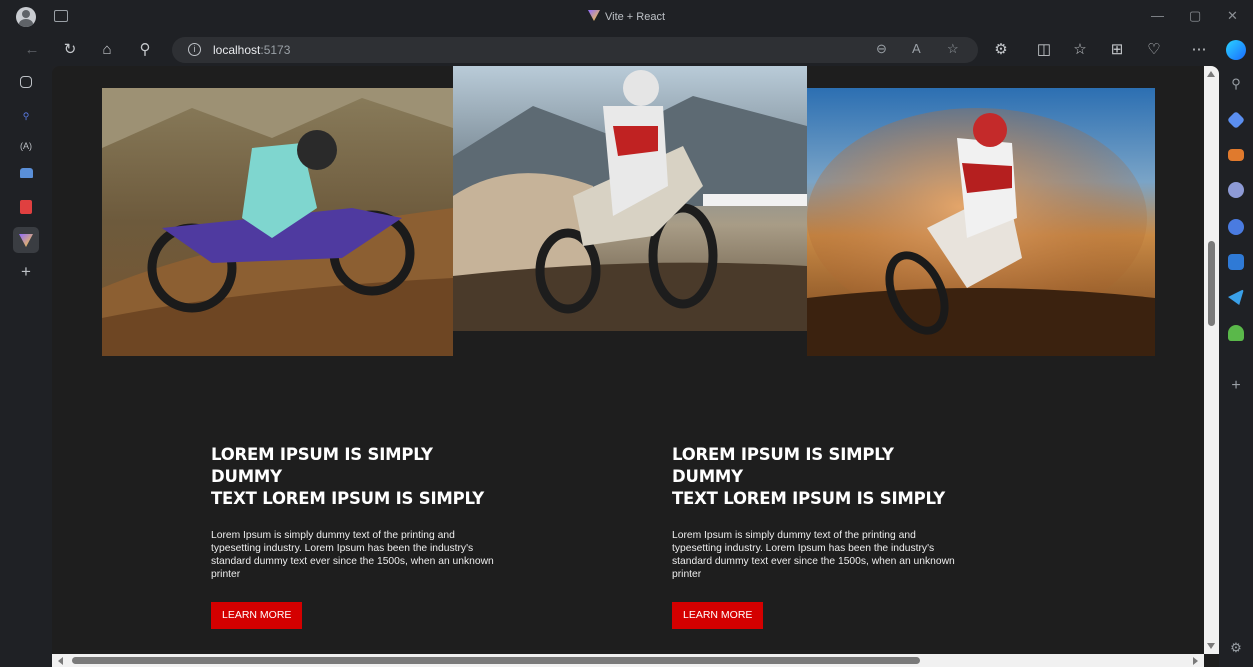 The height and width of the screenshot is (667, 1253). What do you see at coordinates (1236, 120) in the screenshot?
I see `shopping-icon` at bounding box center [1236, 120].